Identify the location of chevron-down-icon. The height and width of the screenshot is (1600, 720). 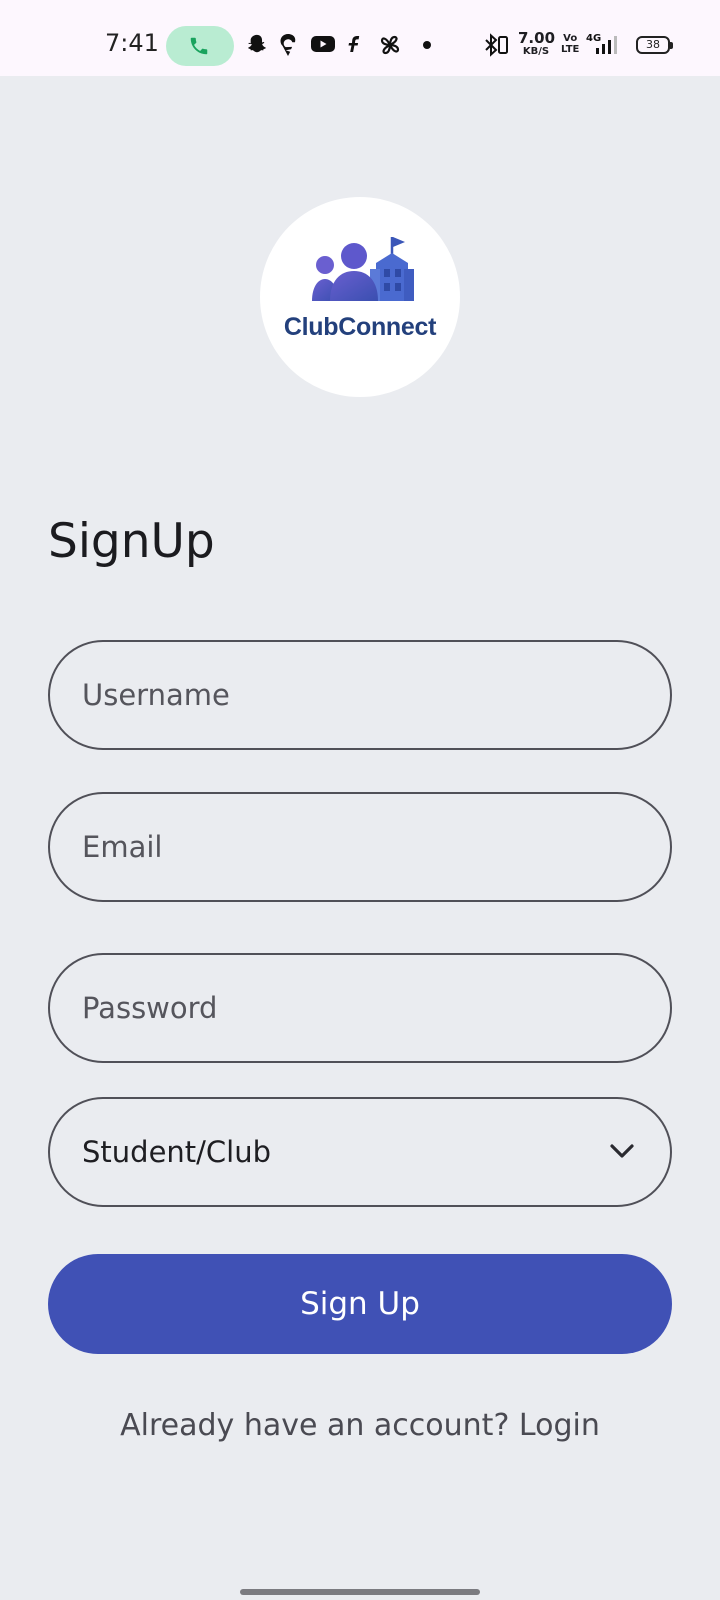
(622, 1151).